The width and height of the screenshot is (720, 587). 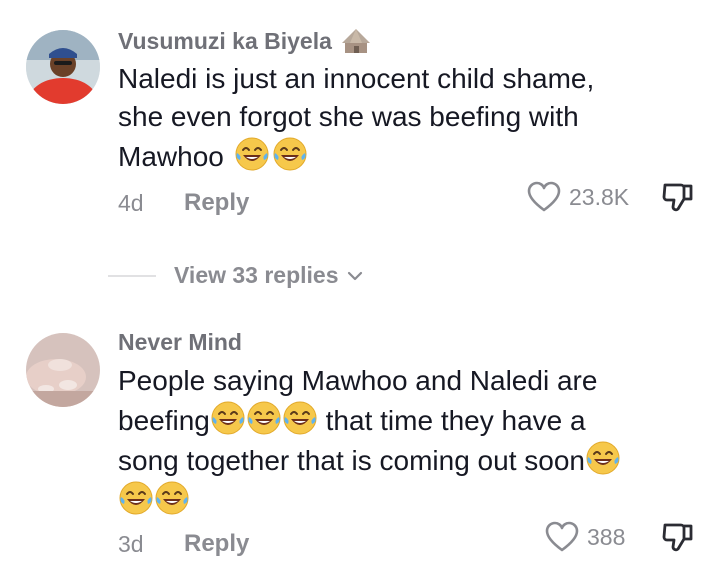 I want to click on username: Vusumuzi ka Biyela, so click(x=245, y=41).